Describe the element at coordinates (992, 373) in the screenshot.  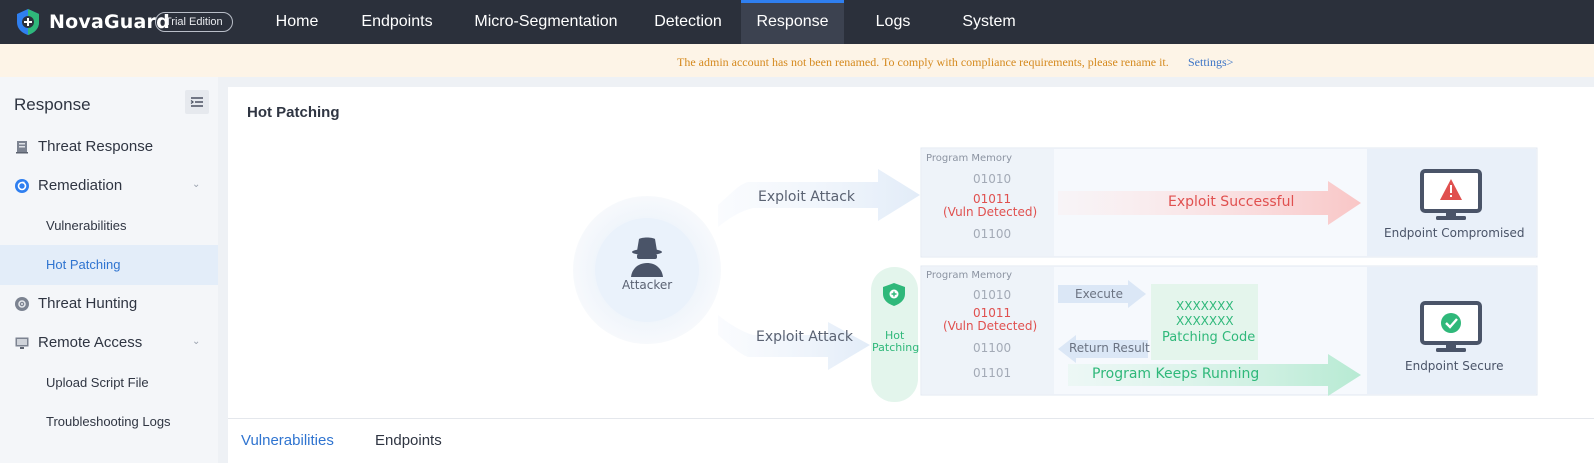
I see `memory-value: 01101` at that location.